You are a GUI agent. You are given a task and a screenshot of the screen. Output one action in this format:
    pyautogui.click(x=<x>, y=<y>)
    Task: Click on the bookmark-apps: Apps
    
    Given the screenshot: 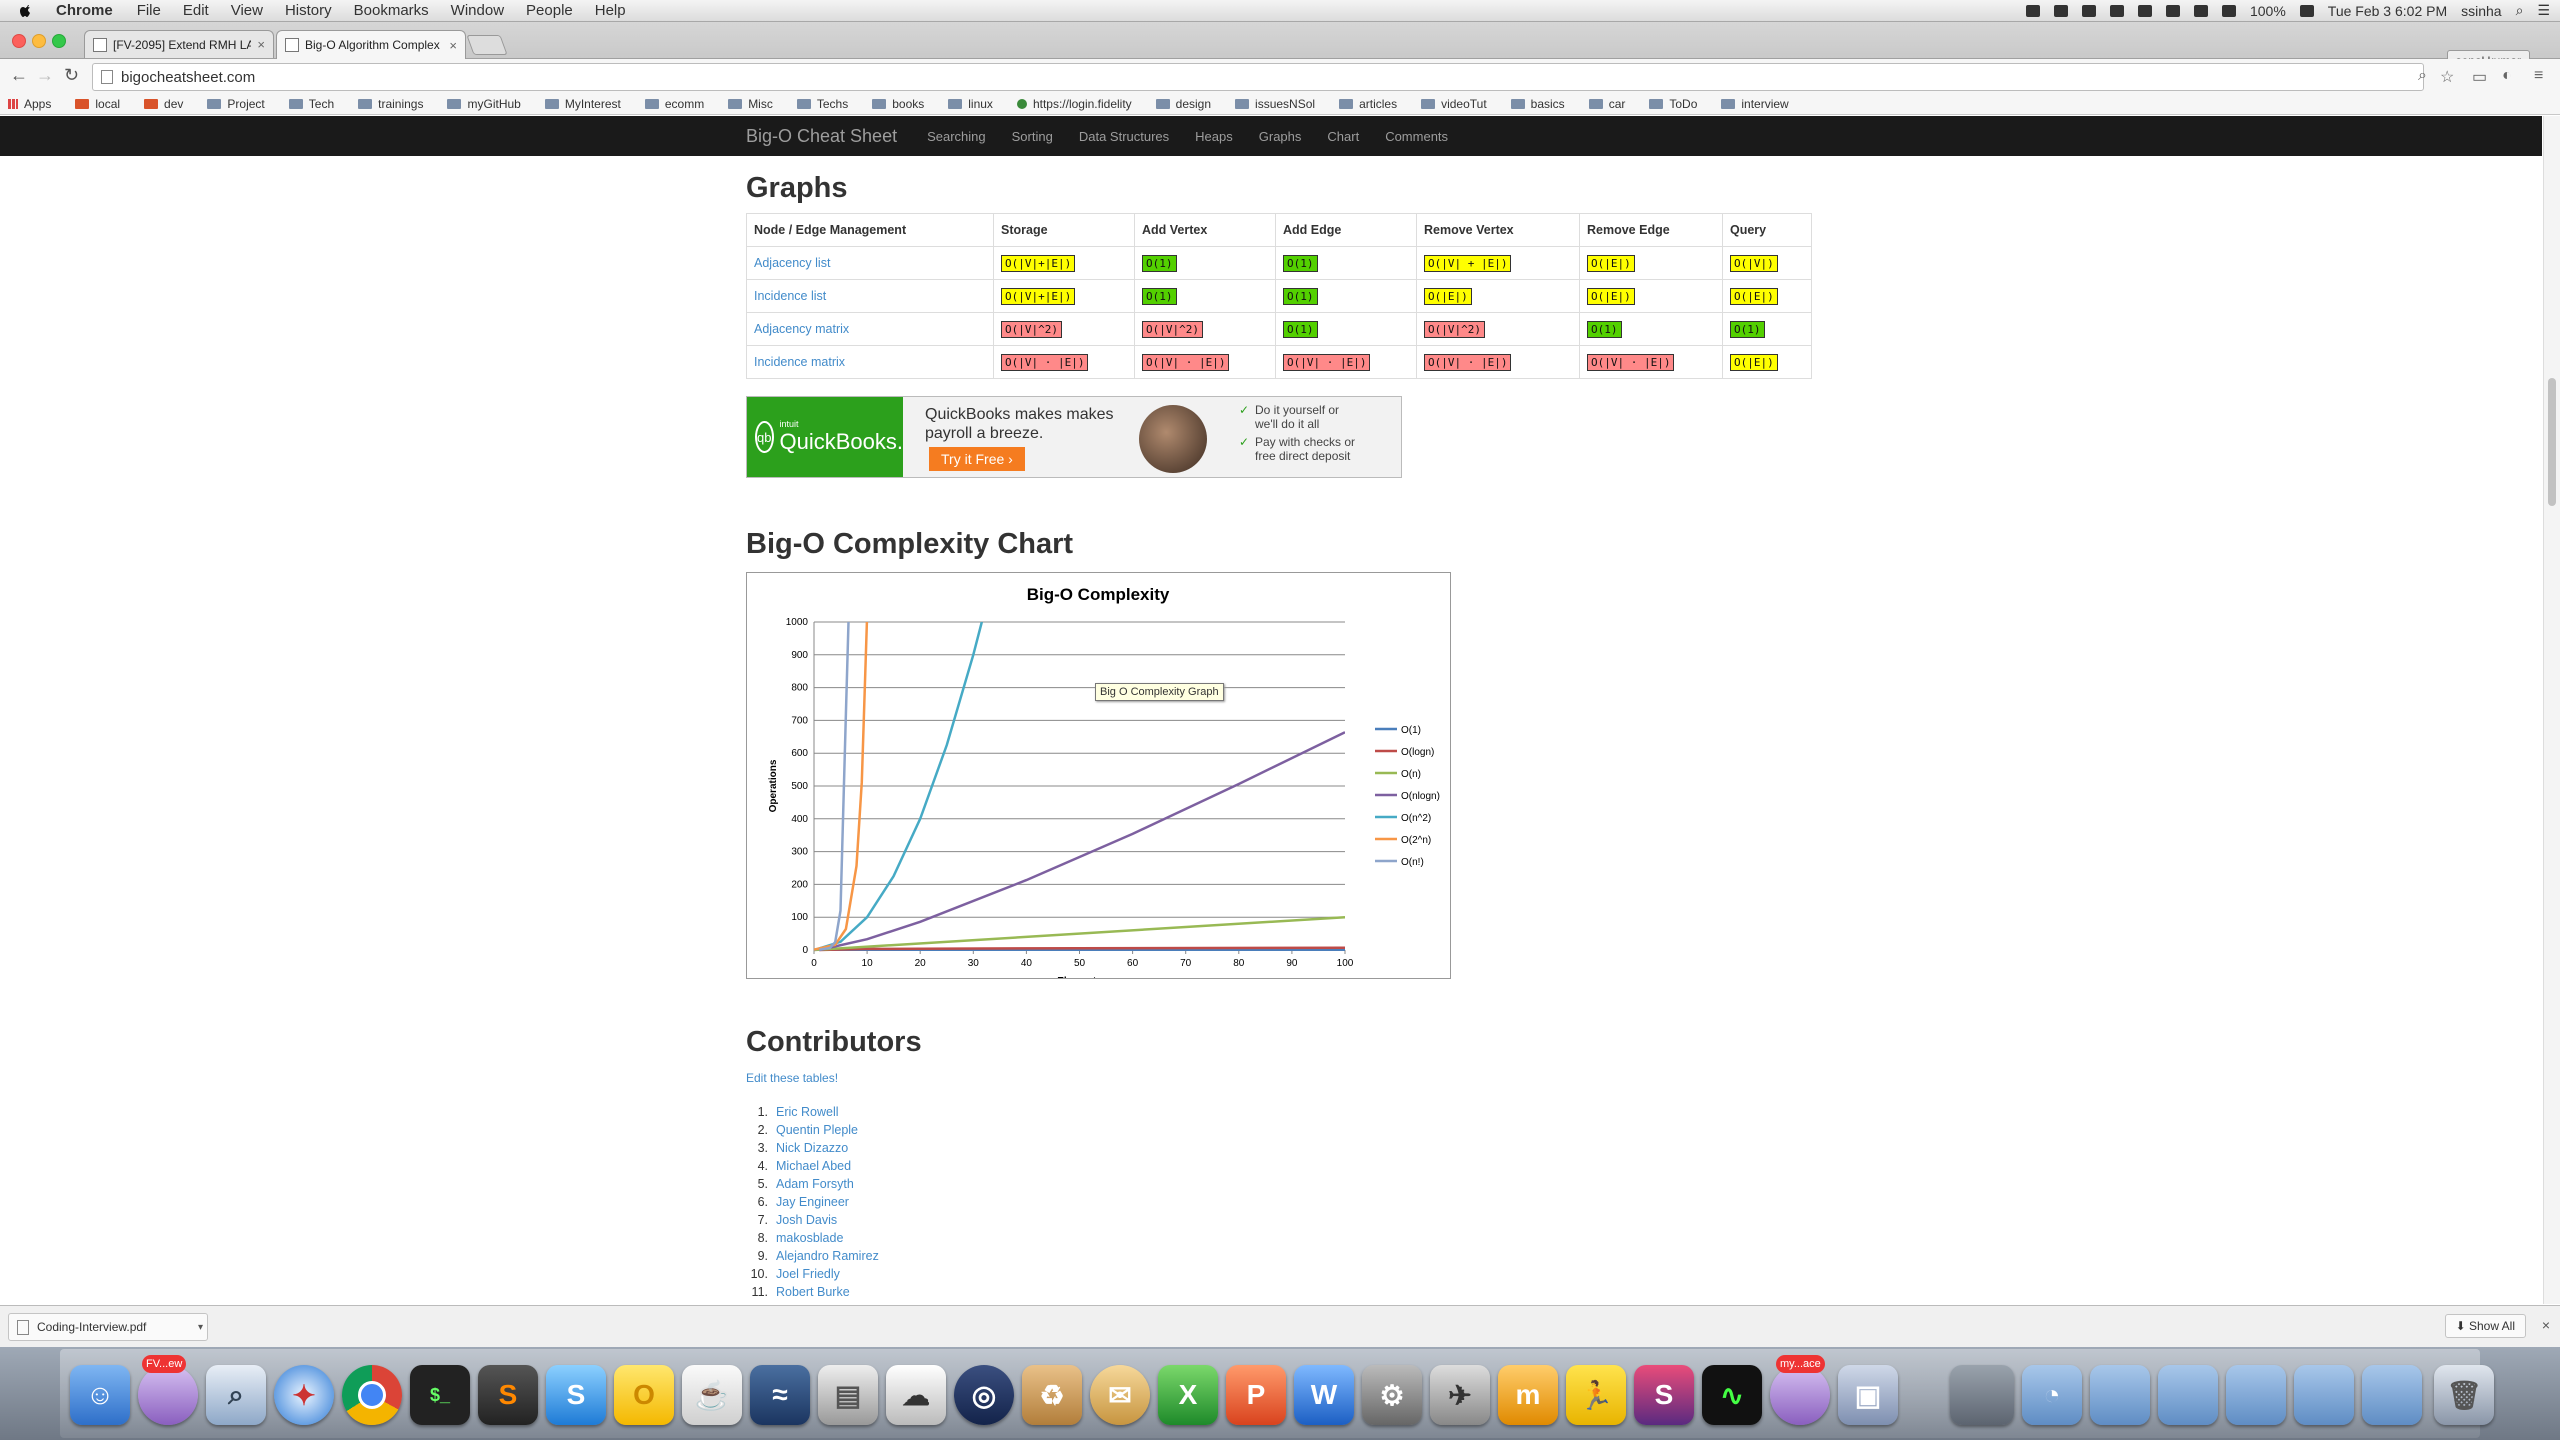 What is the action you would take?
    pyautogui.click(x=29, y=104)
    